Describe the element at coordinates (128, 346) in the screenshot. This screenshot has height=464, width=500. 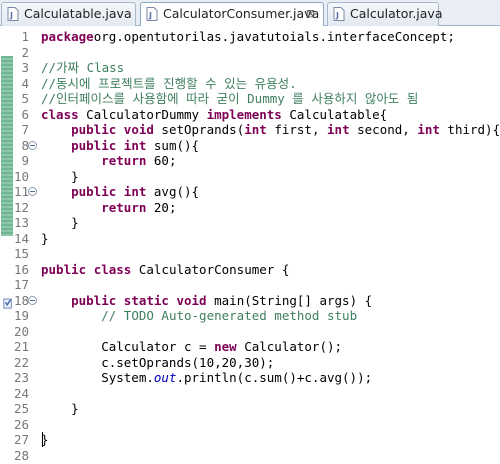
I see `code-token: Calculator c =` at that location.